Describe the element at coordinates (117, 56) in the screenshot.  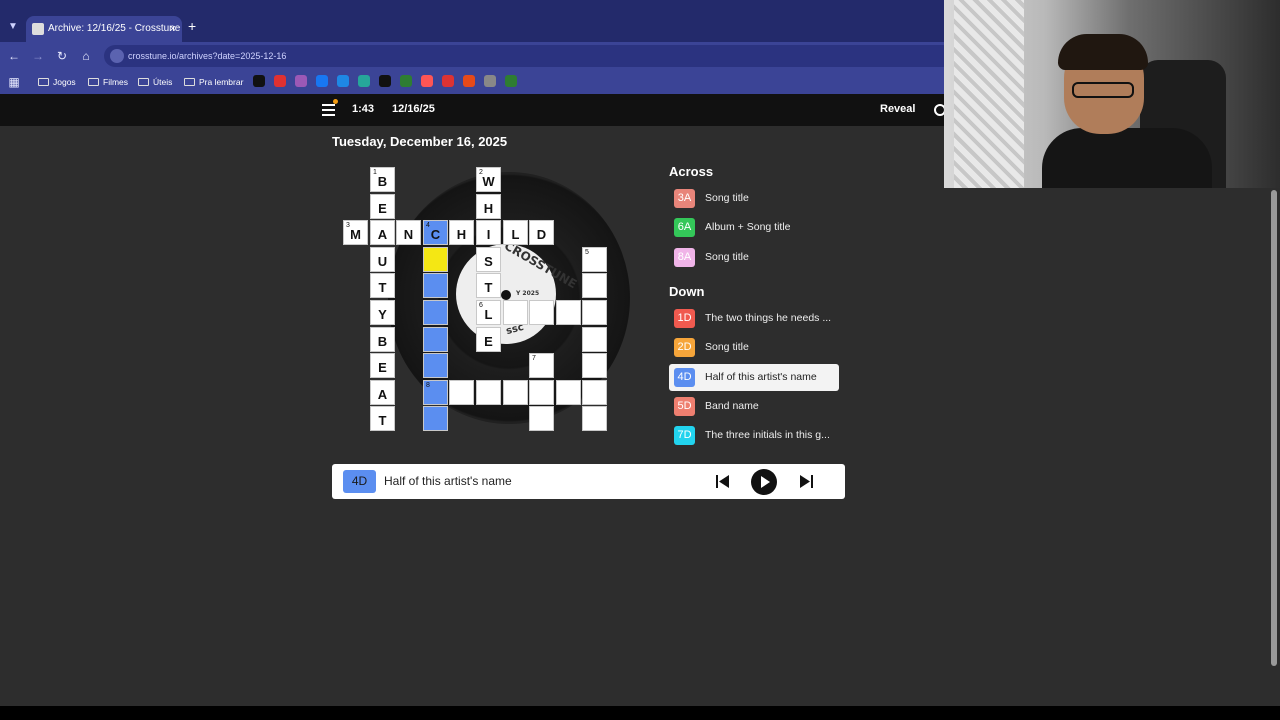
I see `site-info-icon` at that location.